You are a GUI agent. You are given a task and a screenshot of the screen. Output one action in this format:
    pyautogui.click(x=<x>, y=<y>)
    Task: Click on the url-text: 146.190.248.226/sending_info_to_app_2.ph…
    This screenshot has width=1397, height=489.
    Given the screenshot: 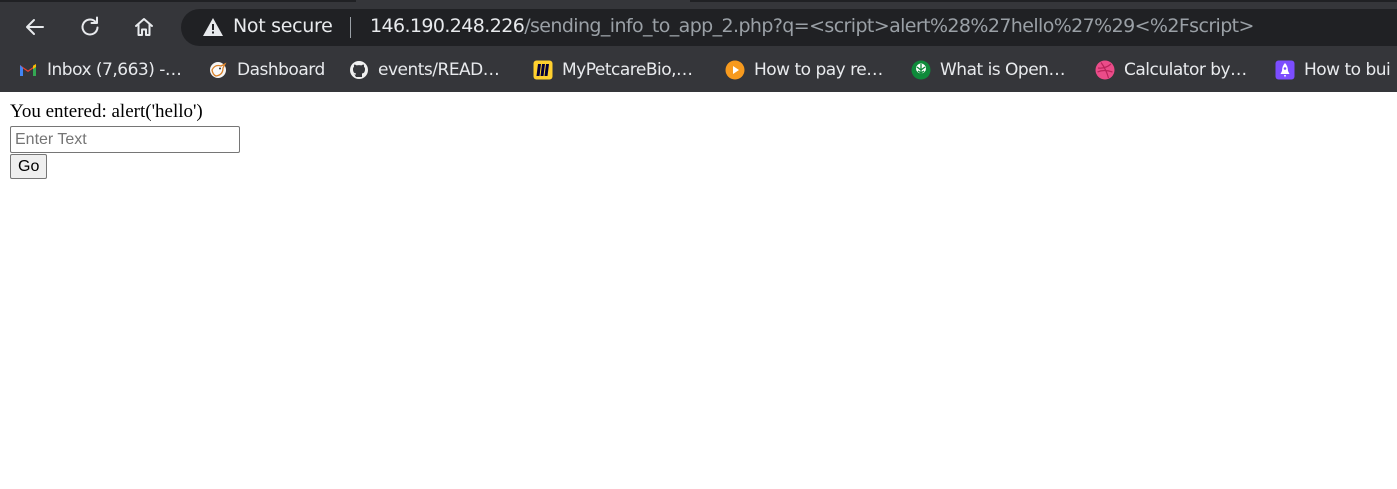 What is the action you would take?
    pyautogui.click(x=812, y=26)
    